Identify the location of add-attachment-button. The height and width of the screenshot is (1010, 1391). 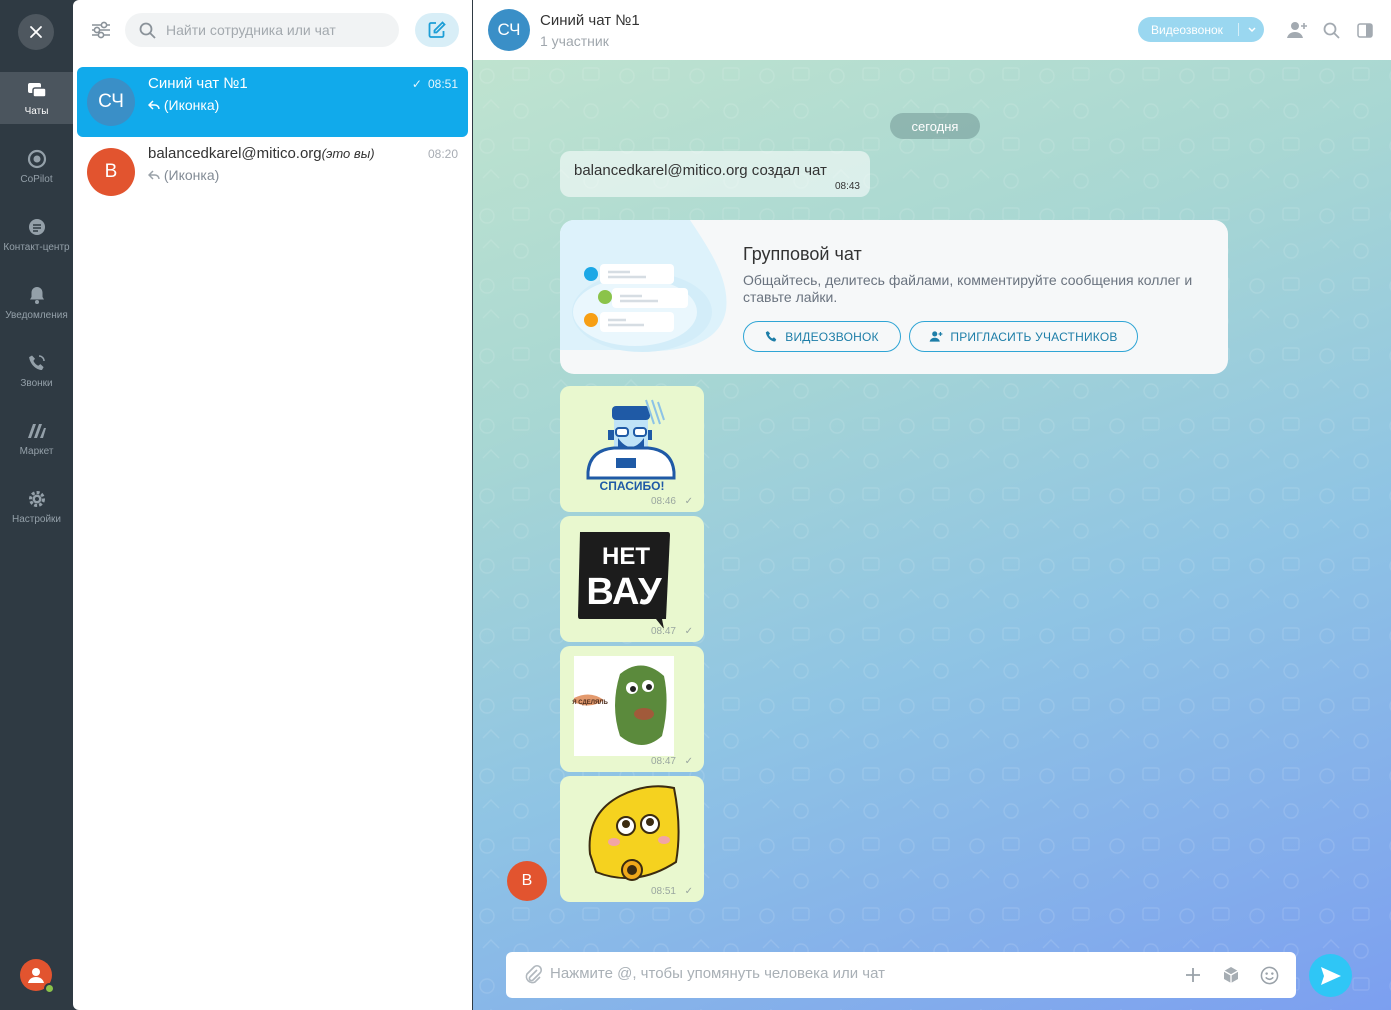
(1193, 975).